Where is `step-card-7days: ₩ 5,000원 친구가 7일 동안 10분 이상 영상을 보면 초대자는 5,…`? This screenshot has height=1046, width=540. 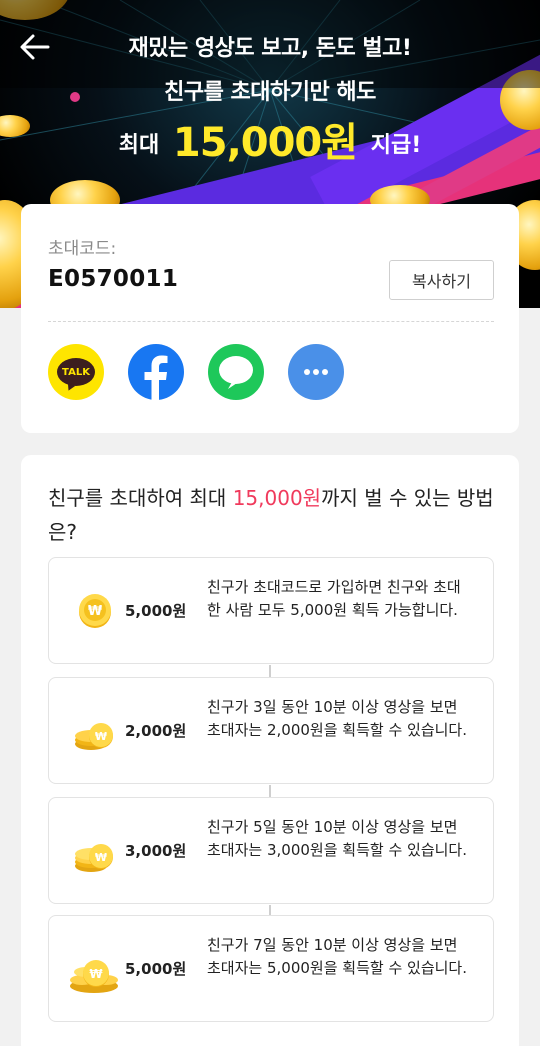 step-card-7days: ₩ 5,000원 친구가 7일 동안 10분 이상 영상을 보면 초대자는 5,… is located at coordinates (271, 968).